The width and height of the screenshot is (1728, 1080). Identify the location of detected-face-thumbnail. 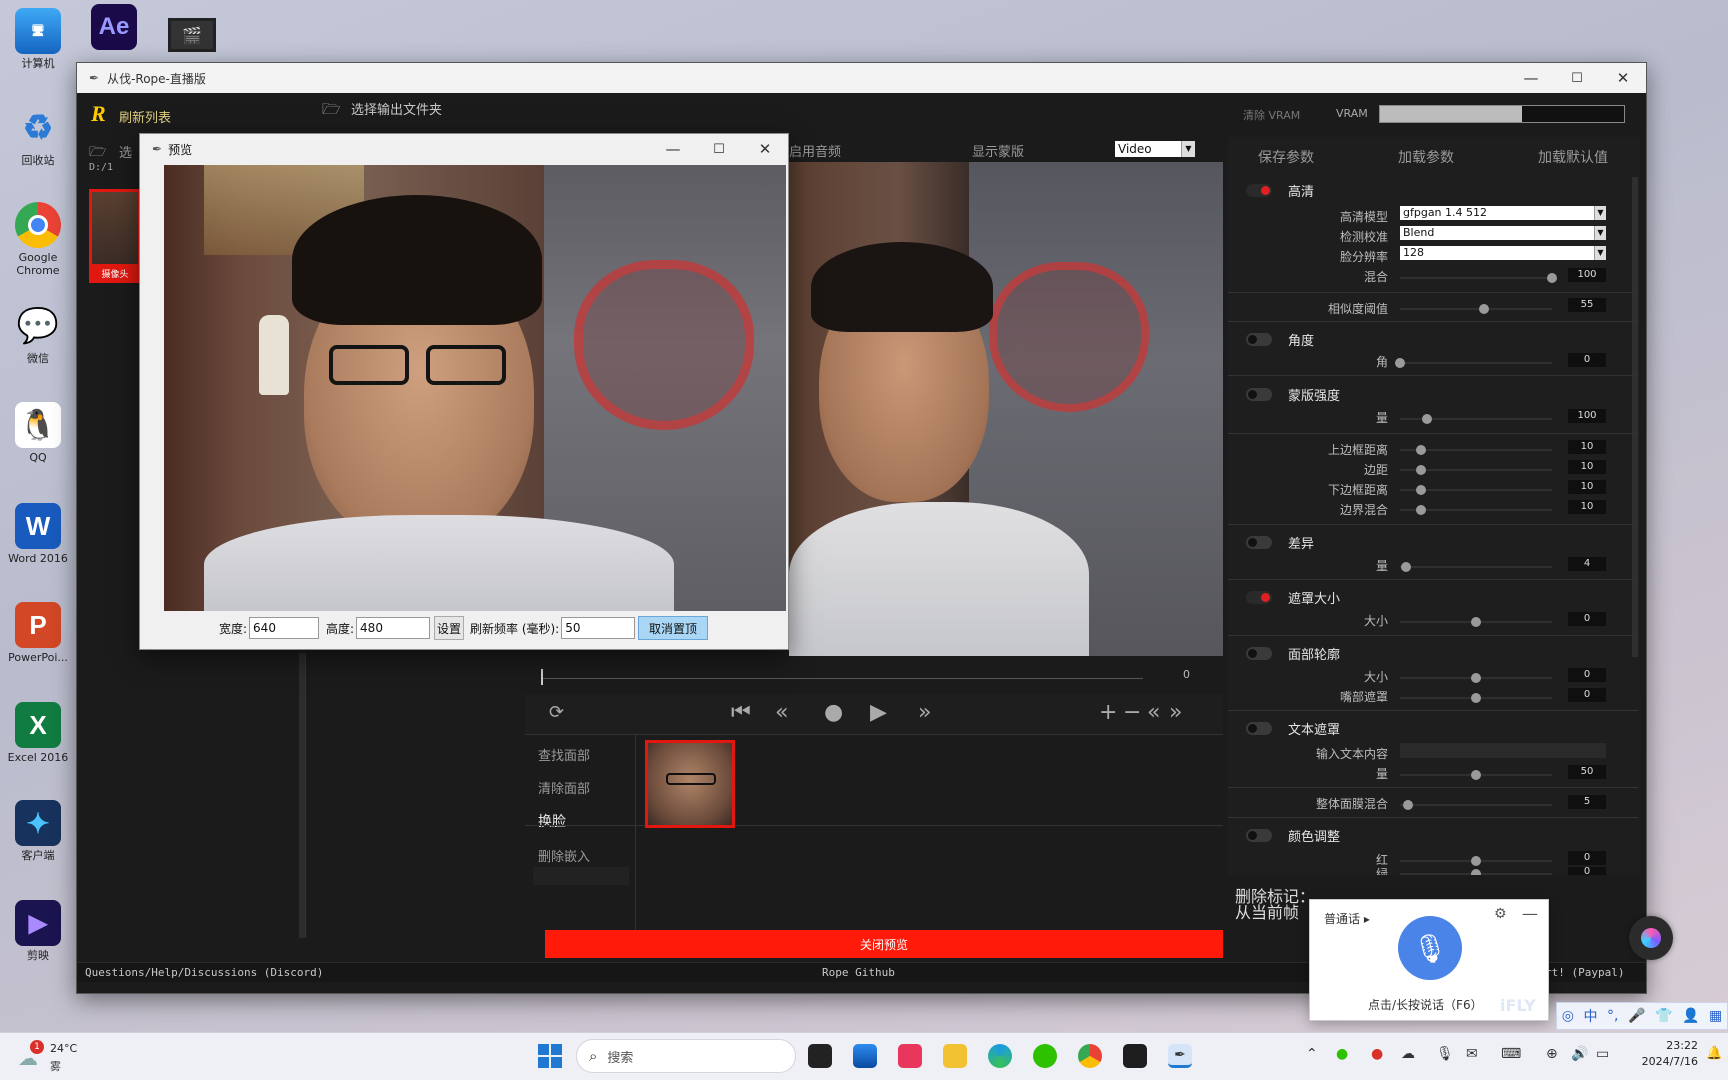
(690, 784).